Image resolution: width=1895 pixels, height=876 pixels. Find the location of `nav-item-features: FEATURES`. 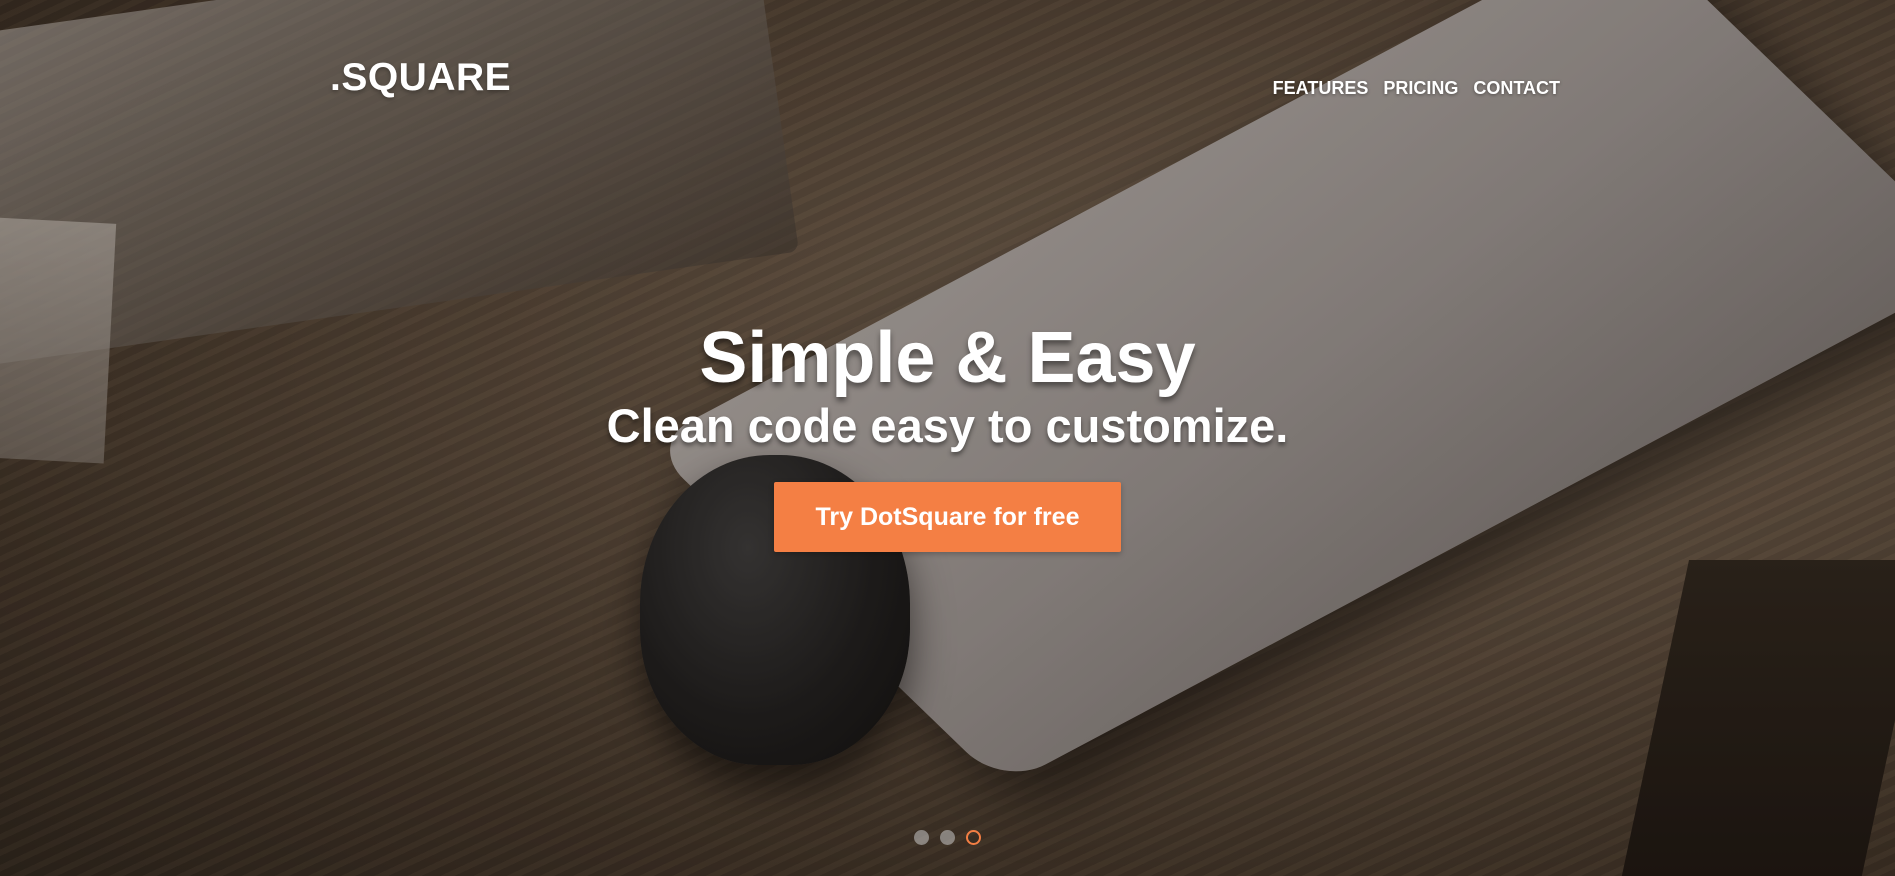

nav-item-features: FEATURES is located at coordinates (1321, 88).